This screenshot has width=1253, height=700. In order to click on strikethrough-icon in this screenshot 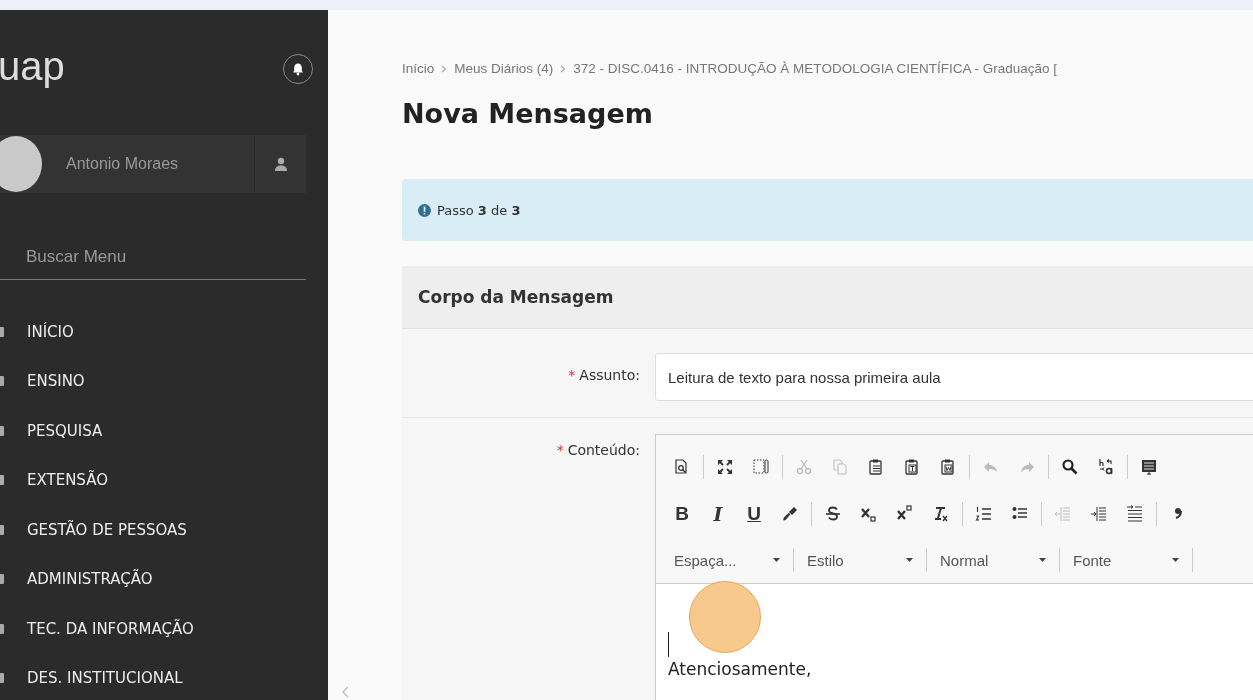, I will do `click(833, 513)`.